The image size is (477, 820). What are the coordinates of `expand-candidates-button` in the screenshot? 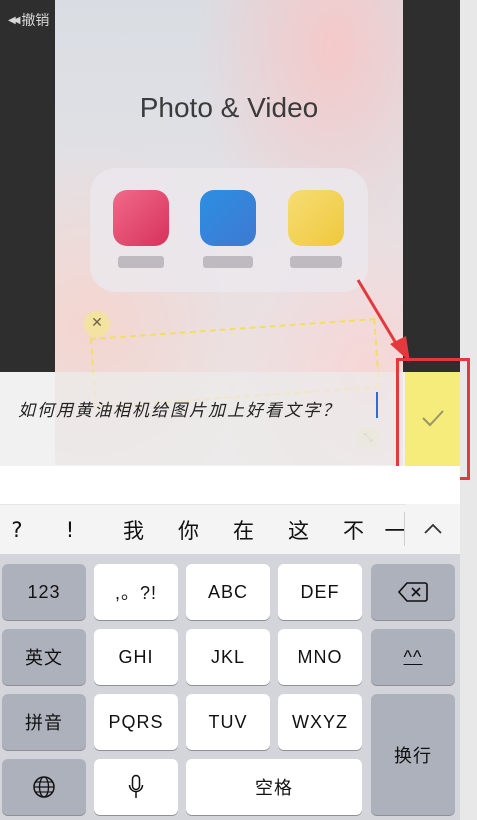 It's located at (433, 529).